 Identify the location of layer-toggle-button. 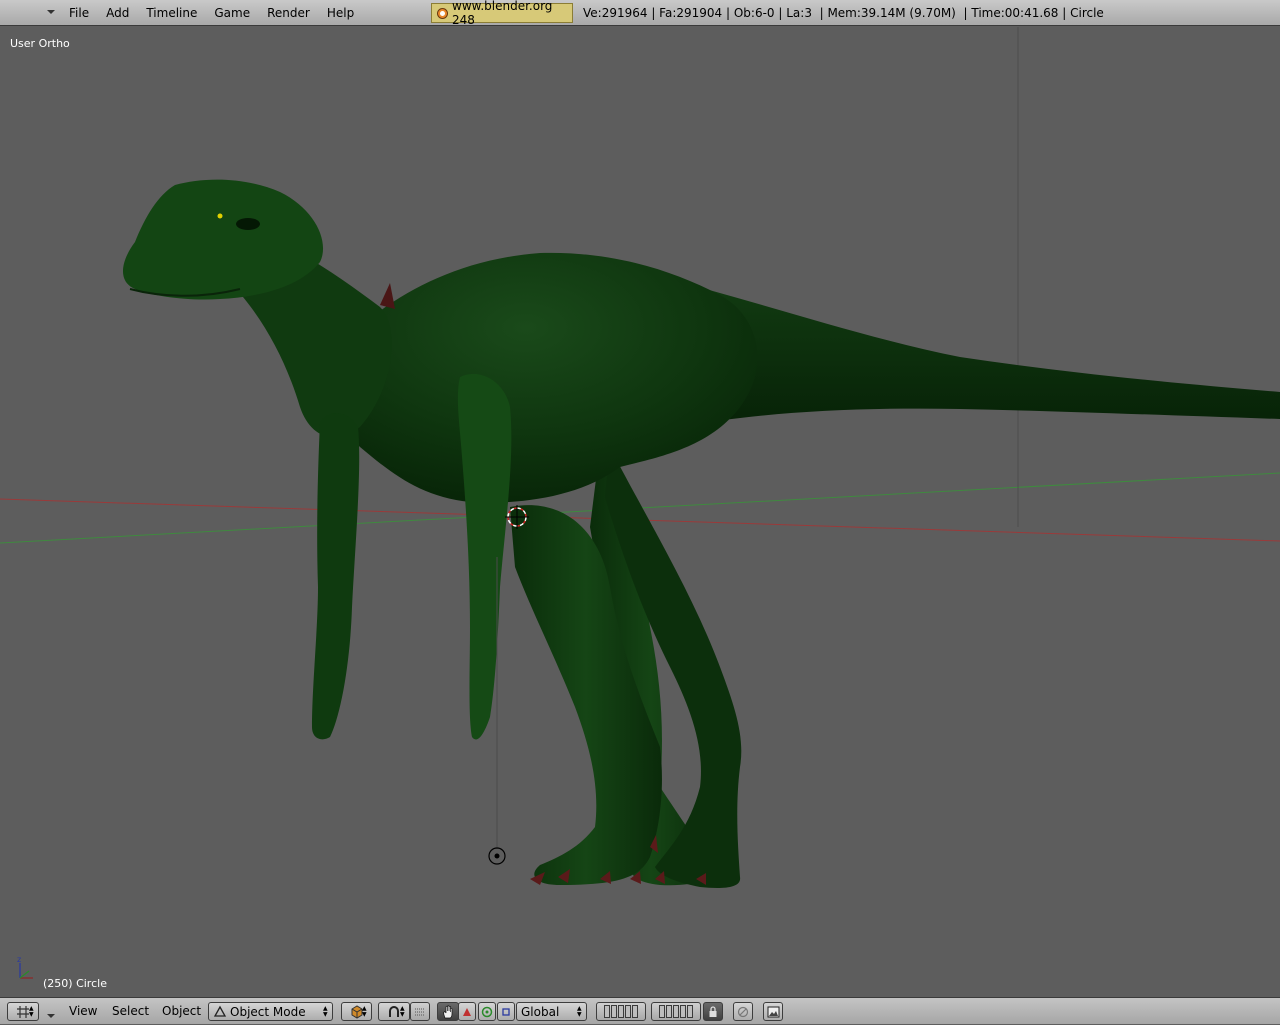
(420, 1011).